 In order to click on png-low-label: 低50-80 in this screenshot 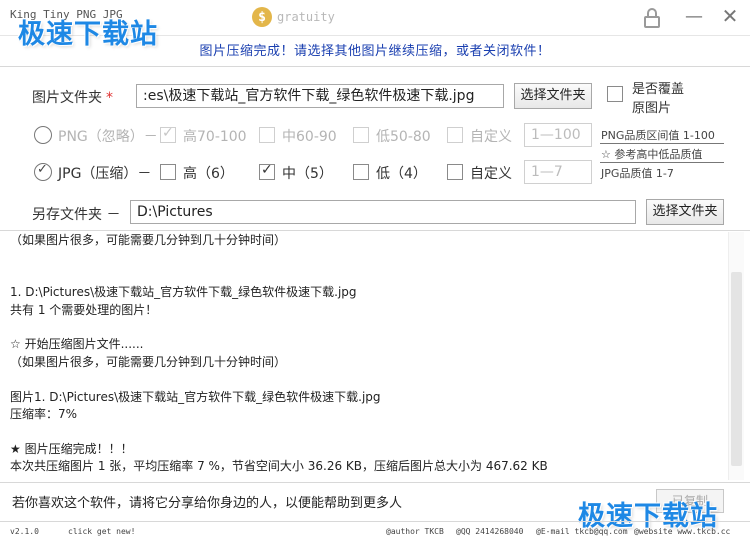, I will do `click(403, 137)`.